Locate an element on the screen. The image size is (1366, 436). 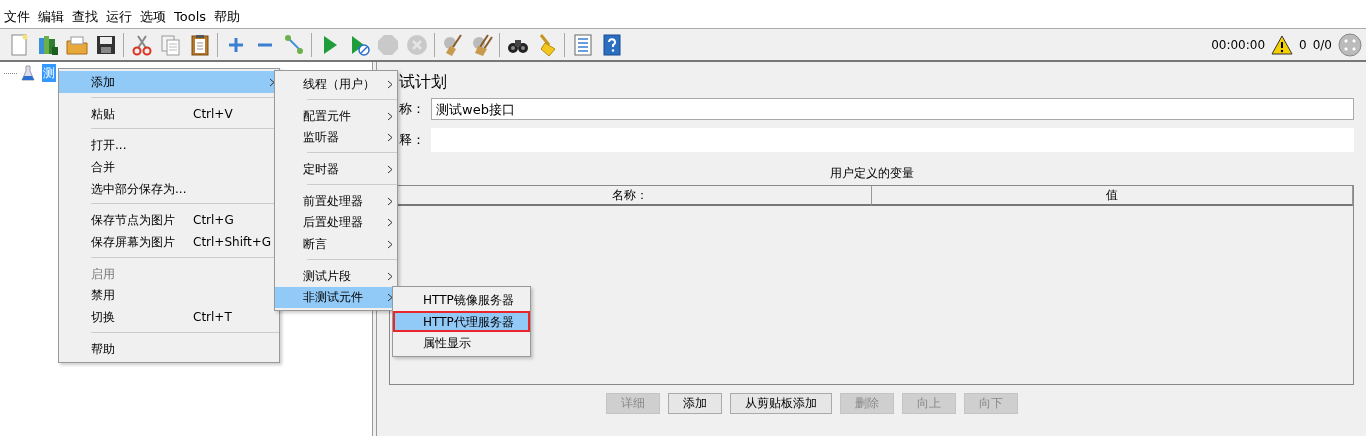
menu-item: 文件 is located at coordinates (17, 17).